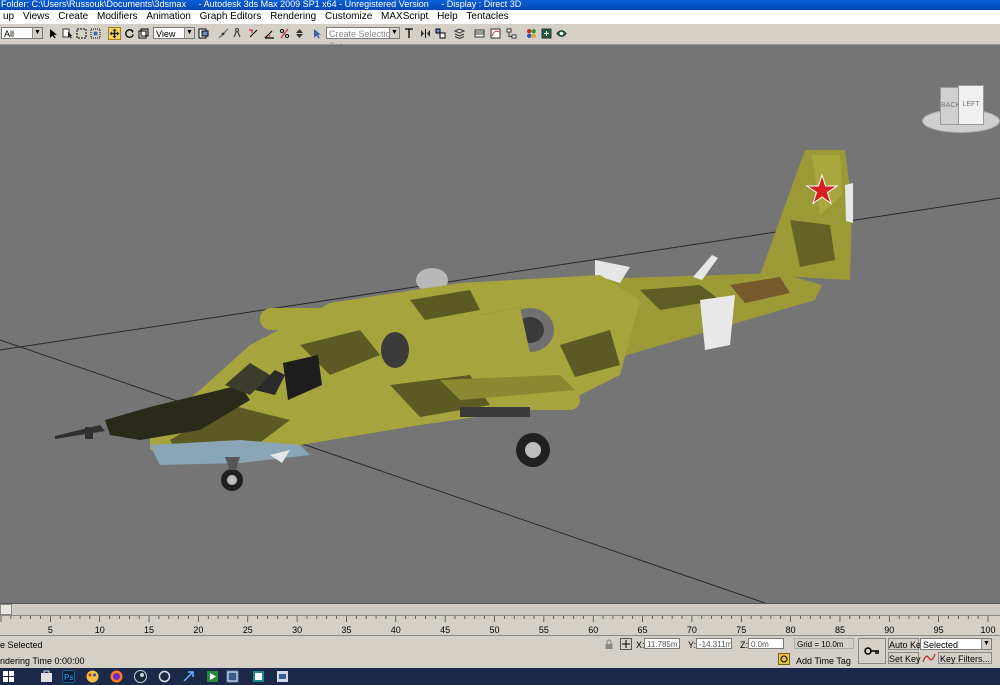 Image resolution: width=1000 pixels, height=685 pixels. I want to click on x-coordinate-value: 11.785m, so click(662, 644).